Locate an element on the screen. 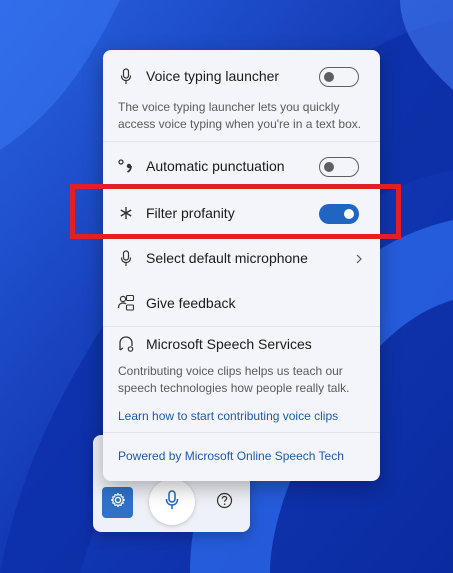 This screenshot has width=453, height=573. settings-button is located at coordinates (117, 502).